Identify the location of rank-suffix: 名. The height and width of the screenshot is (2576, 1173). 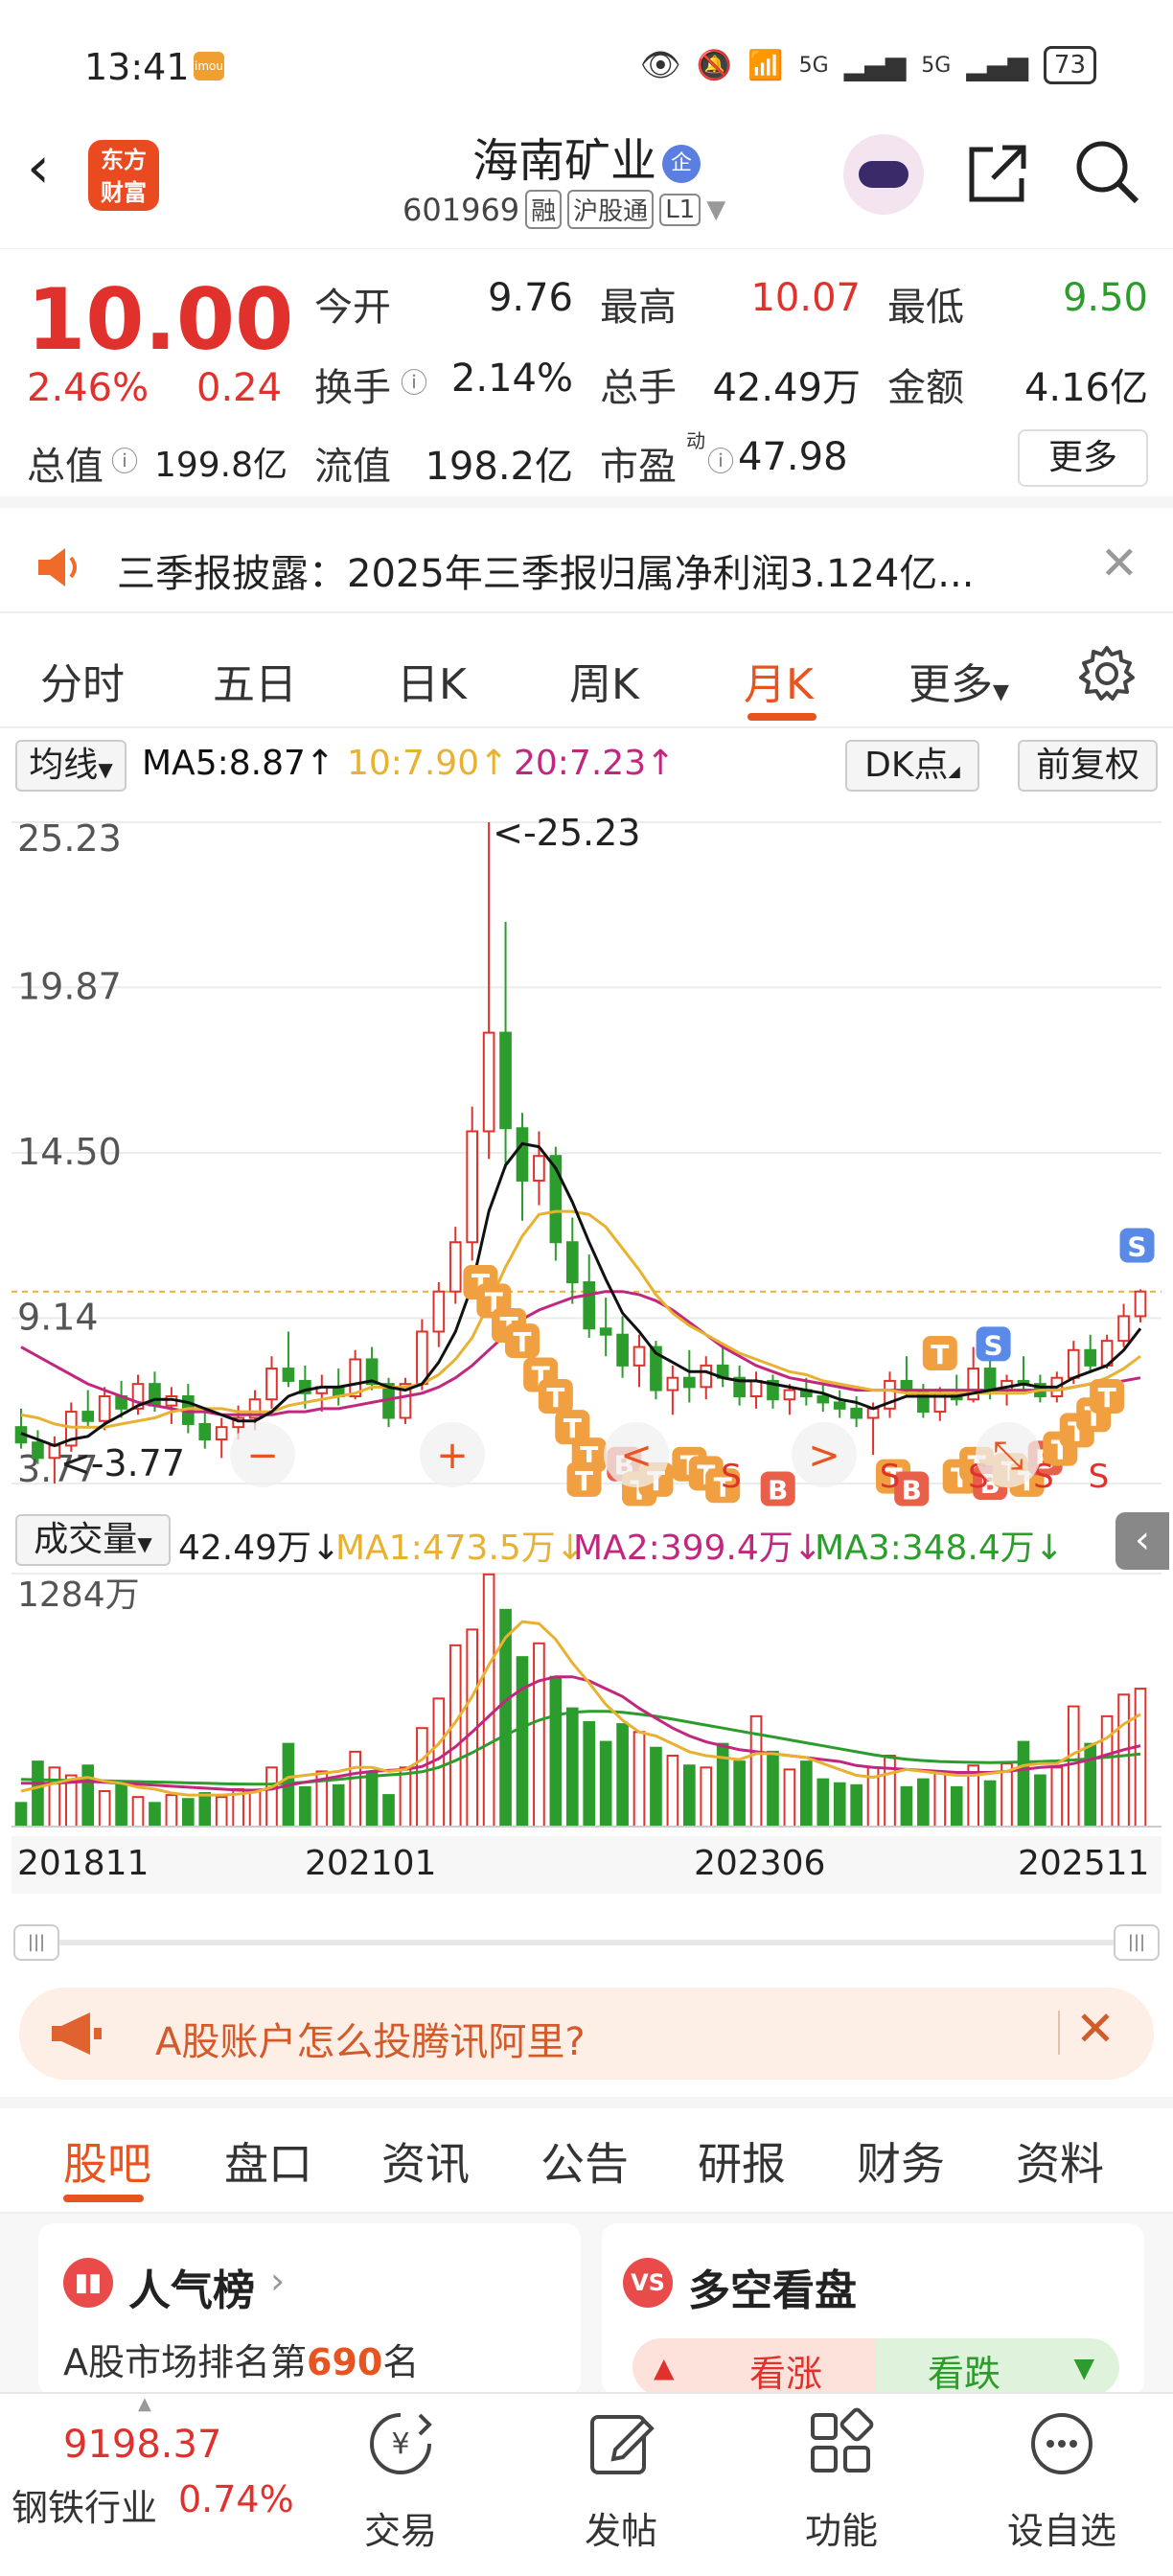
(401, 2362).